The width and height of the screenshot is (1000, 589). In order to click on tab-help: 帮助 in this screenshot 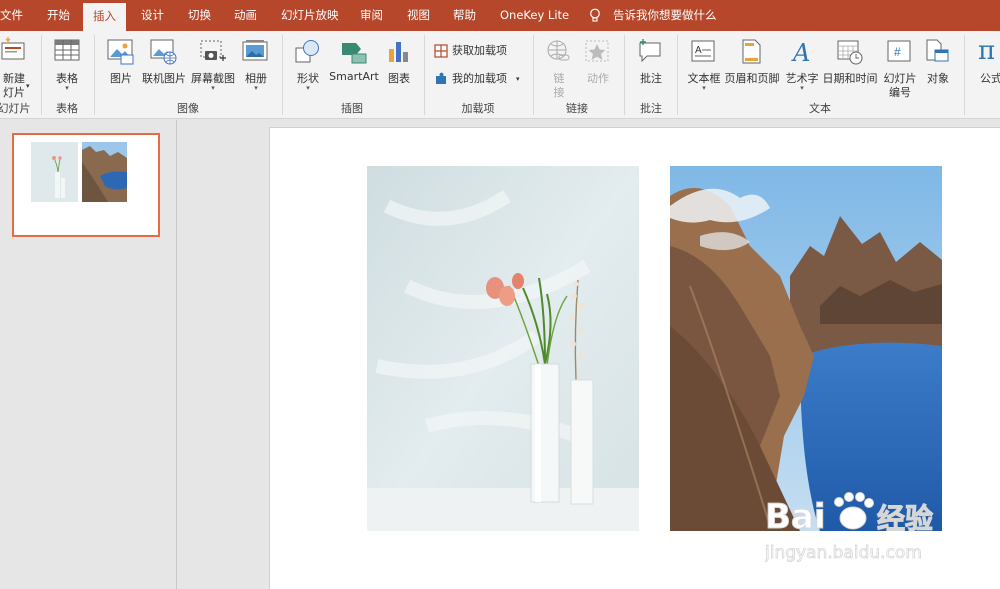, I will do `click(464, 15)`.